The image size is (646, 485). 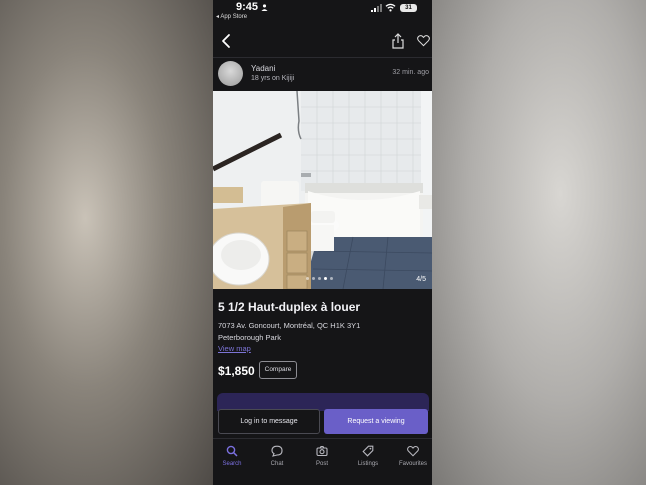 I want to click on tab-listings: Listings, so click(x=368, y=456).